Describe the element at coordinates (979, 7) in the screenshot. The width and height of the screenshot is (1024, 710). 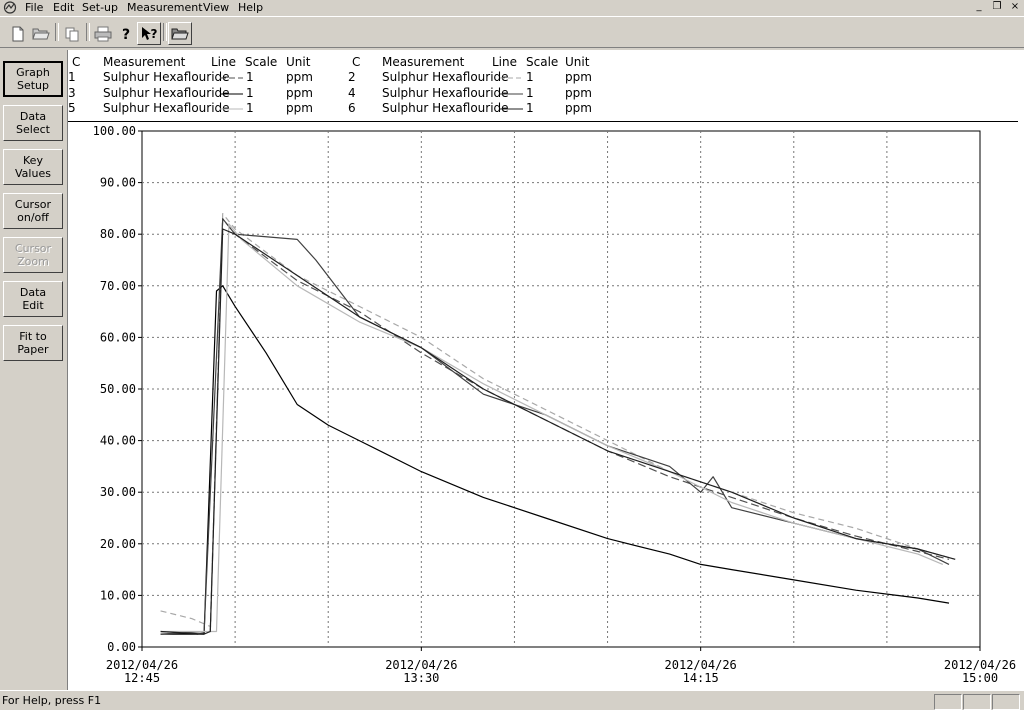
I see `minimize-button: _` at that location.